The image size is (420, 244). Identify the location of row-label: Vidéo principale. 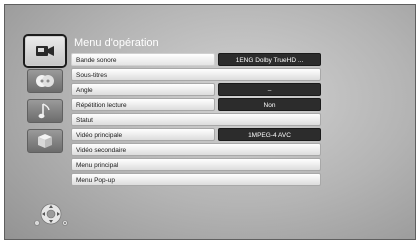
(143, 134).